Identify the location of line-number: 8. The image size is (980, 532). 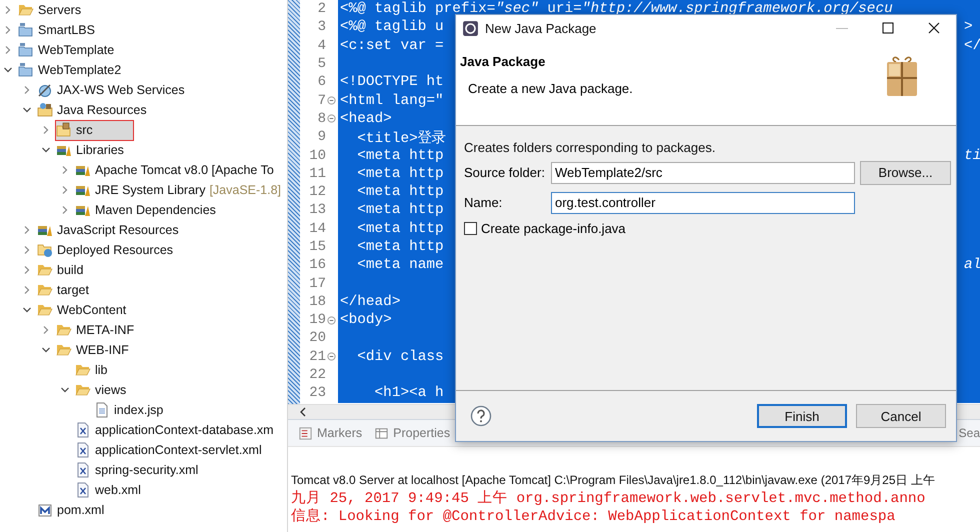
(321, 118).